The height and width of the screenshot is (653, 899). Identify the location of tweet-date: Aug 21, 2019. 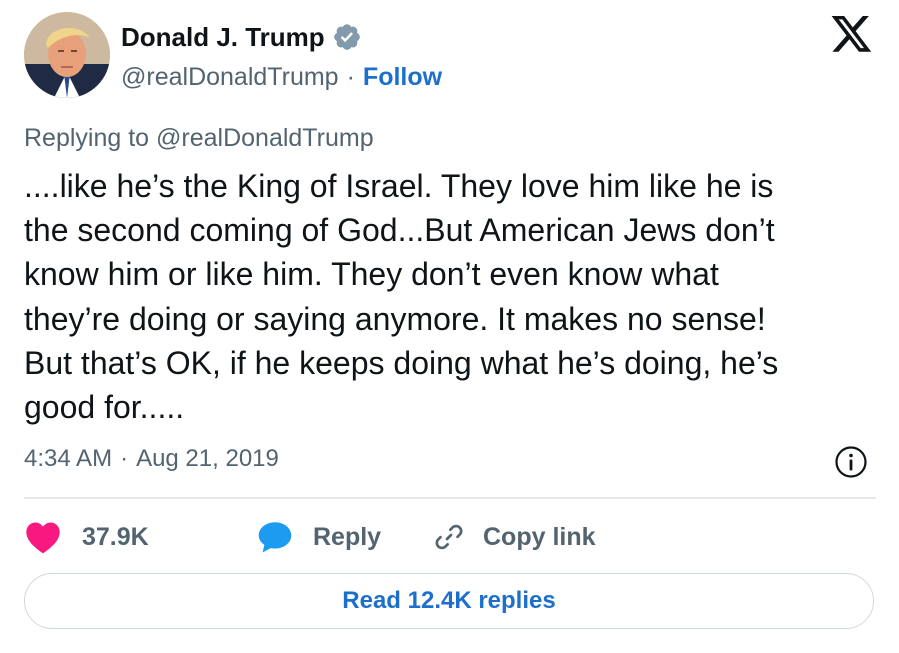
(207, 458).